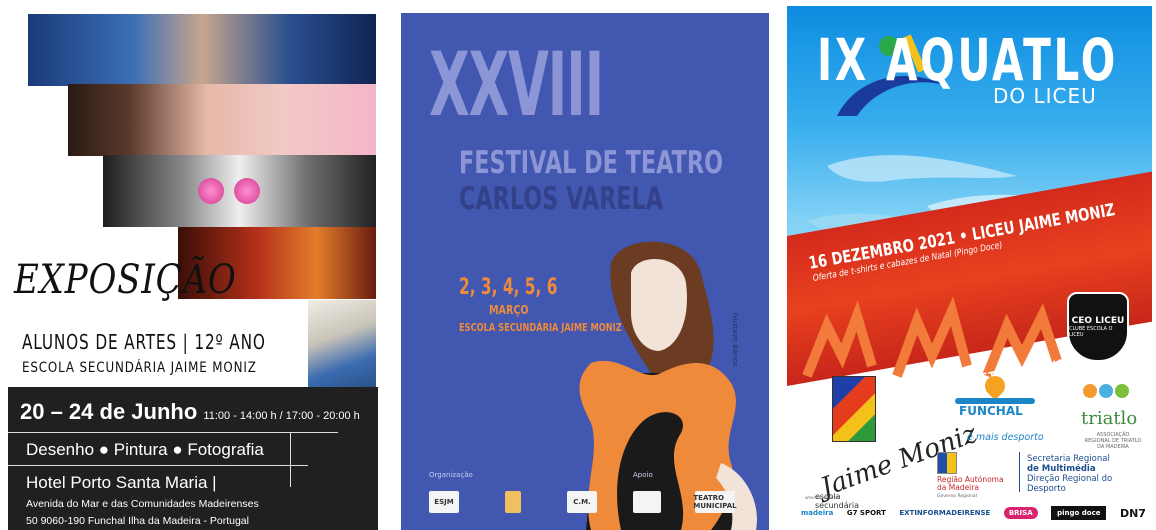 The height and width of the screenshot is (530, 1156). What do you see at coordinates (1005, 437) in the screenshot?
I see `funchal-tagline: é mais desporto` at bounding box center [1005, 437].